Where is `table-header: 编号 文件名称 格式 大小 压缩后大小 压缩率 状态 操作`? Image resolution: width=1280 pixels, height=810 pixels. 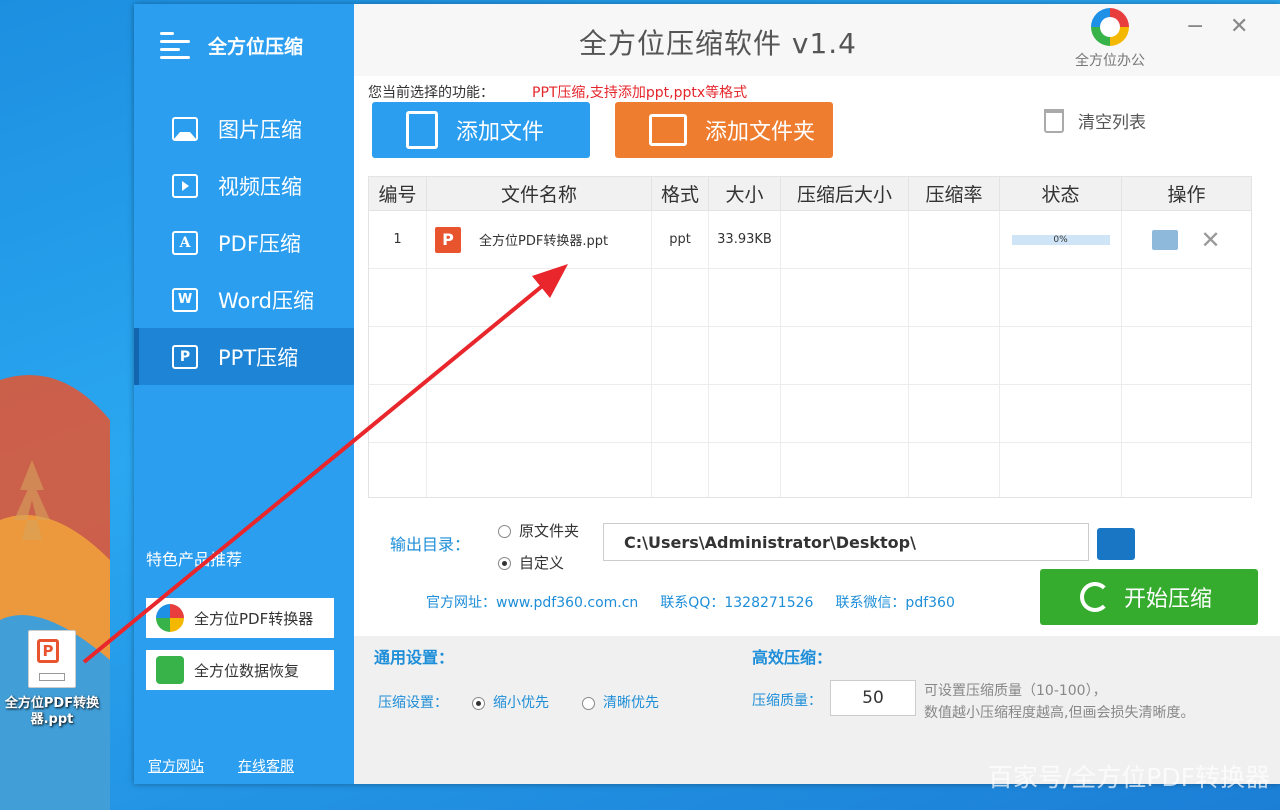
table-header: 编号 文件名称 格式 大小 压缩后大小 压缩率 状态 操作 is located at coordinates (810, 194).